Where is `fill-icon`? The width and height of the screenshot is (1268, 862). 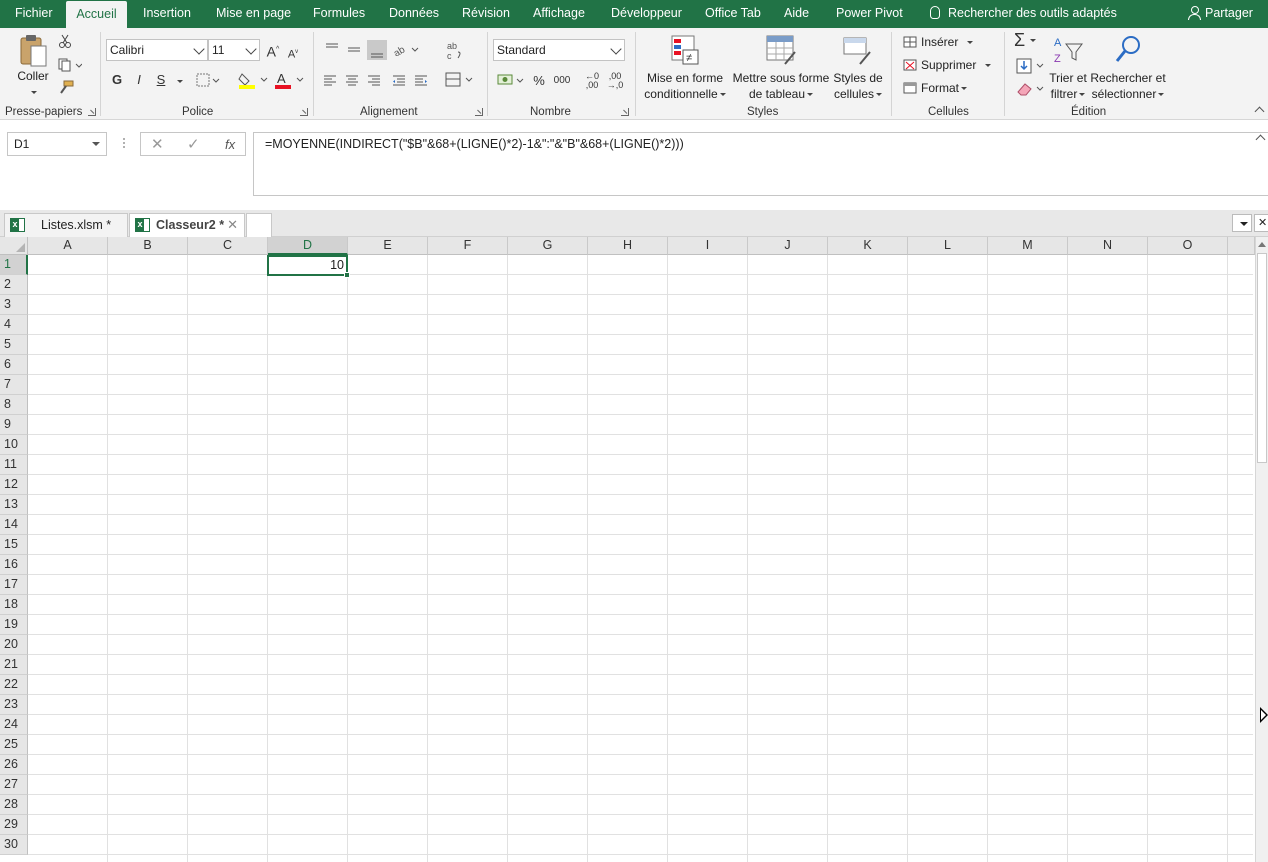
fill-icon is located at coordinates (1031, 66).